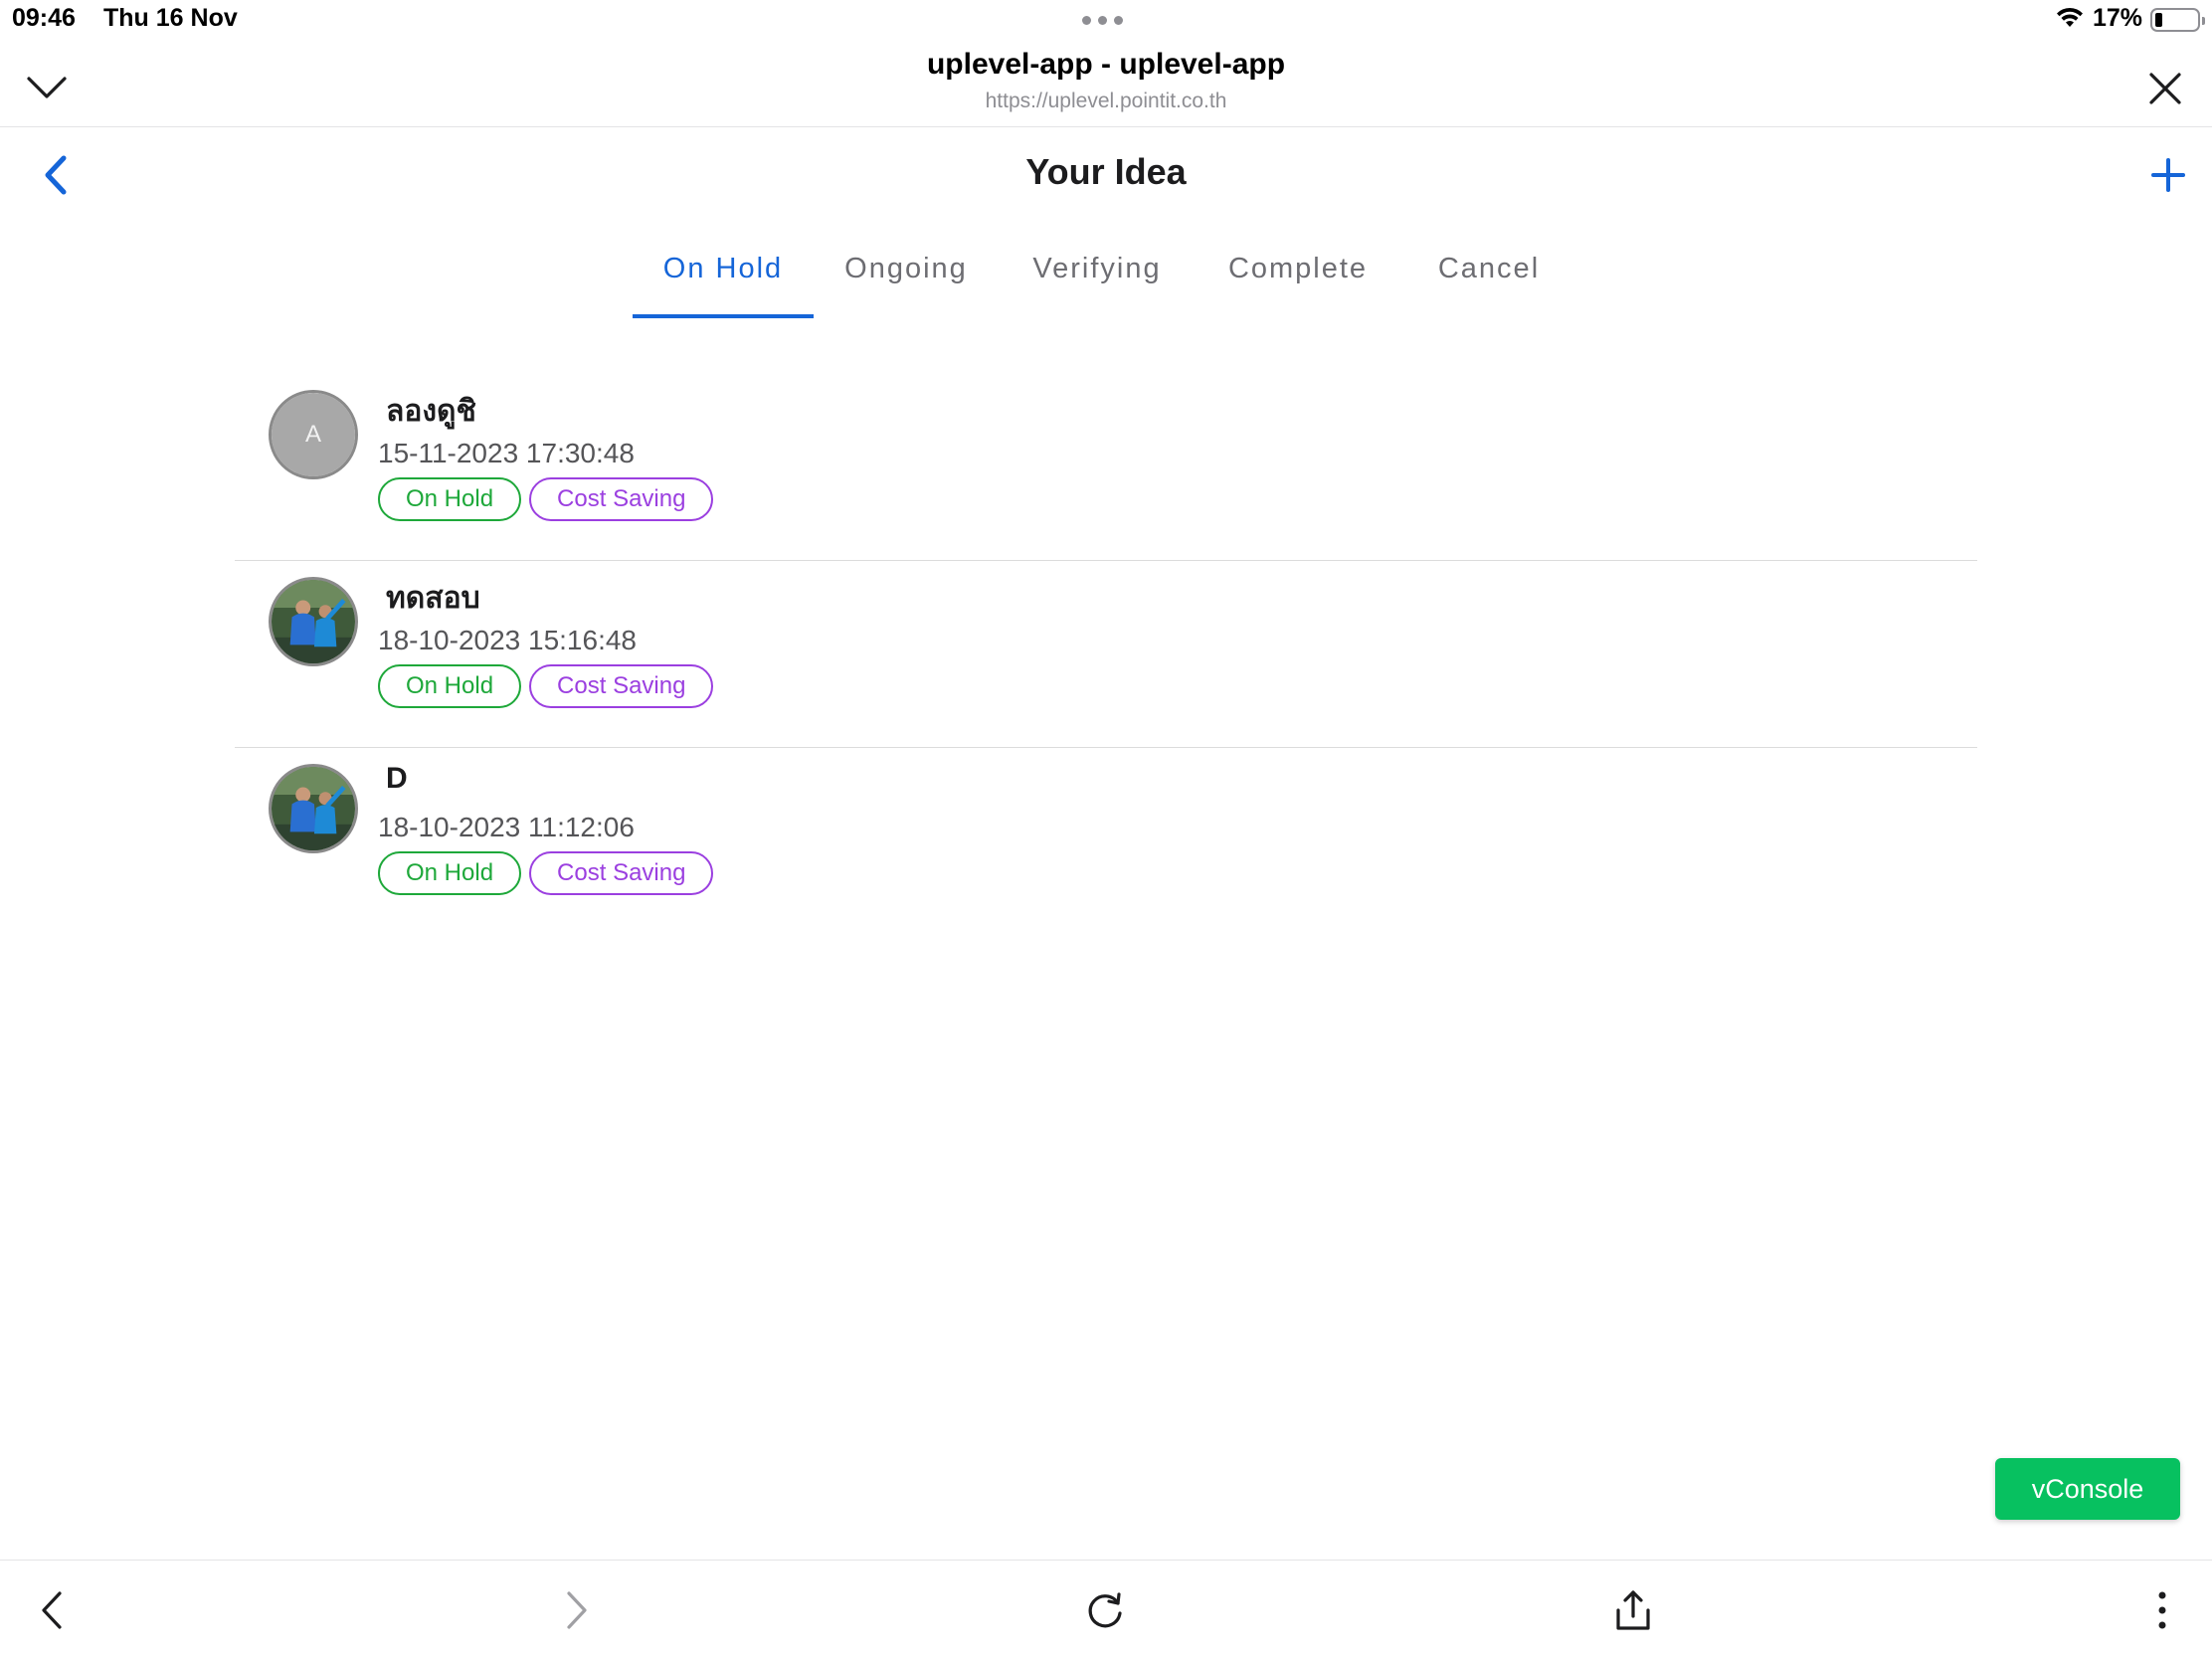  What do you see at coordinates (723, 316) in the screenshot?
I see `active-tab-indicator` at bounding box center [723, 316].